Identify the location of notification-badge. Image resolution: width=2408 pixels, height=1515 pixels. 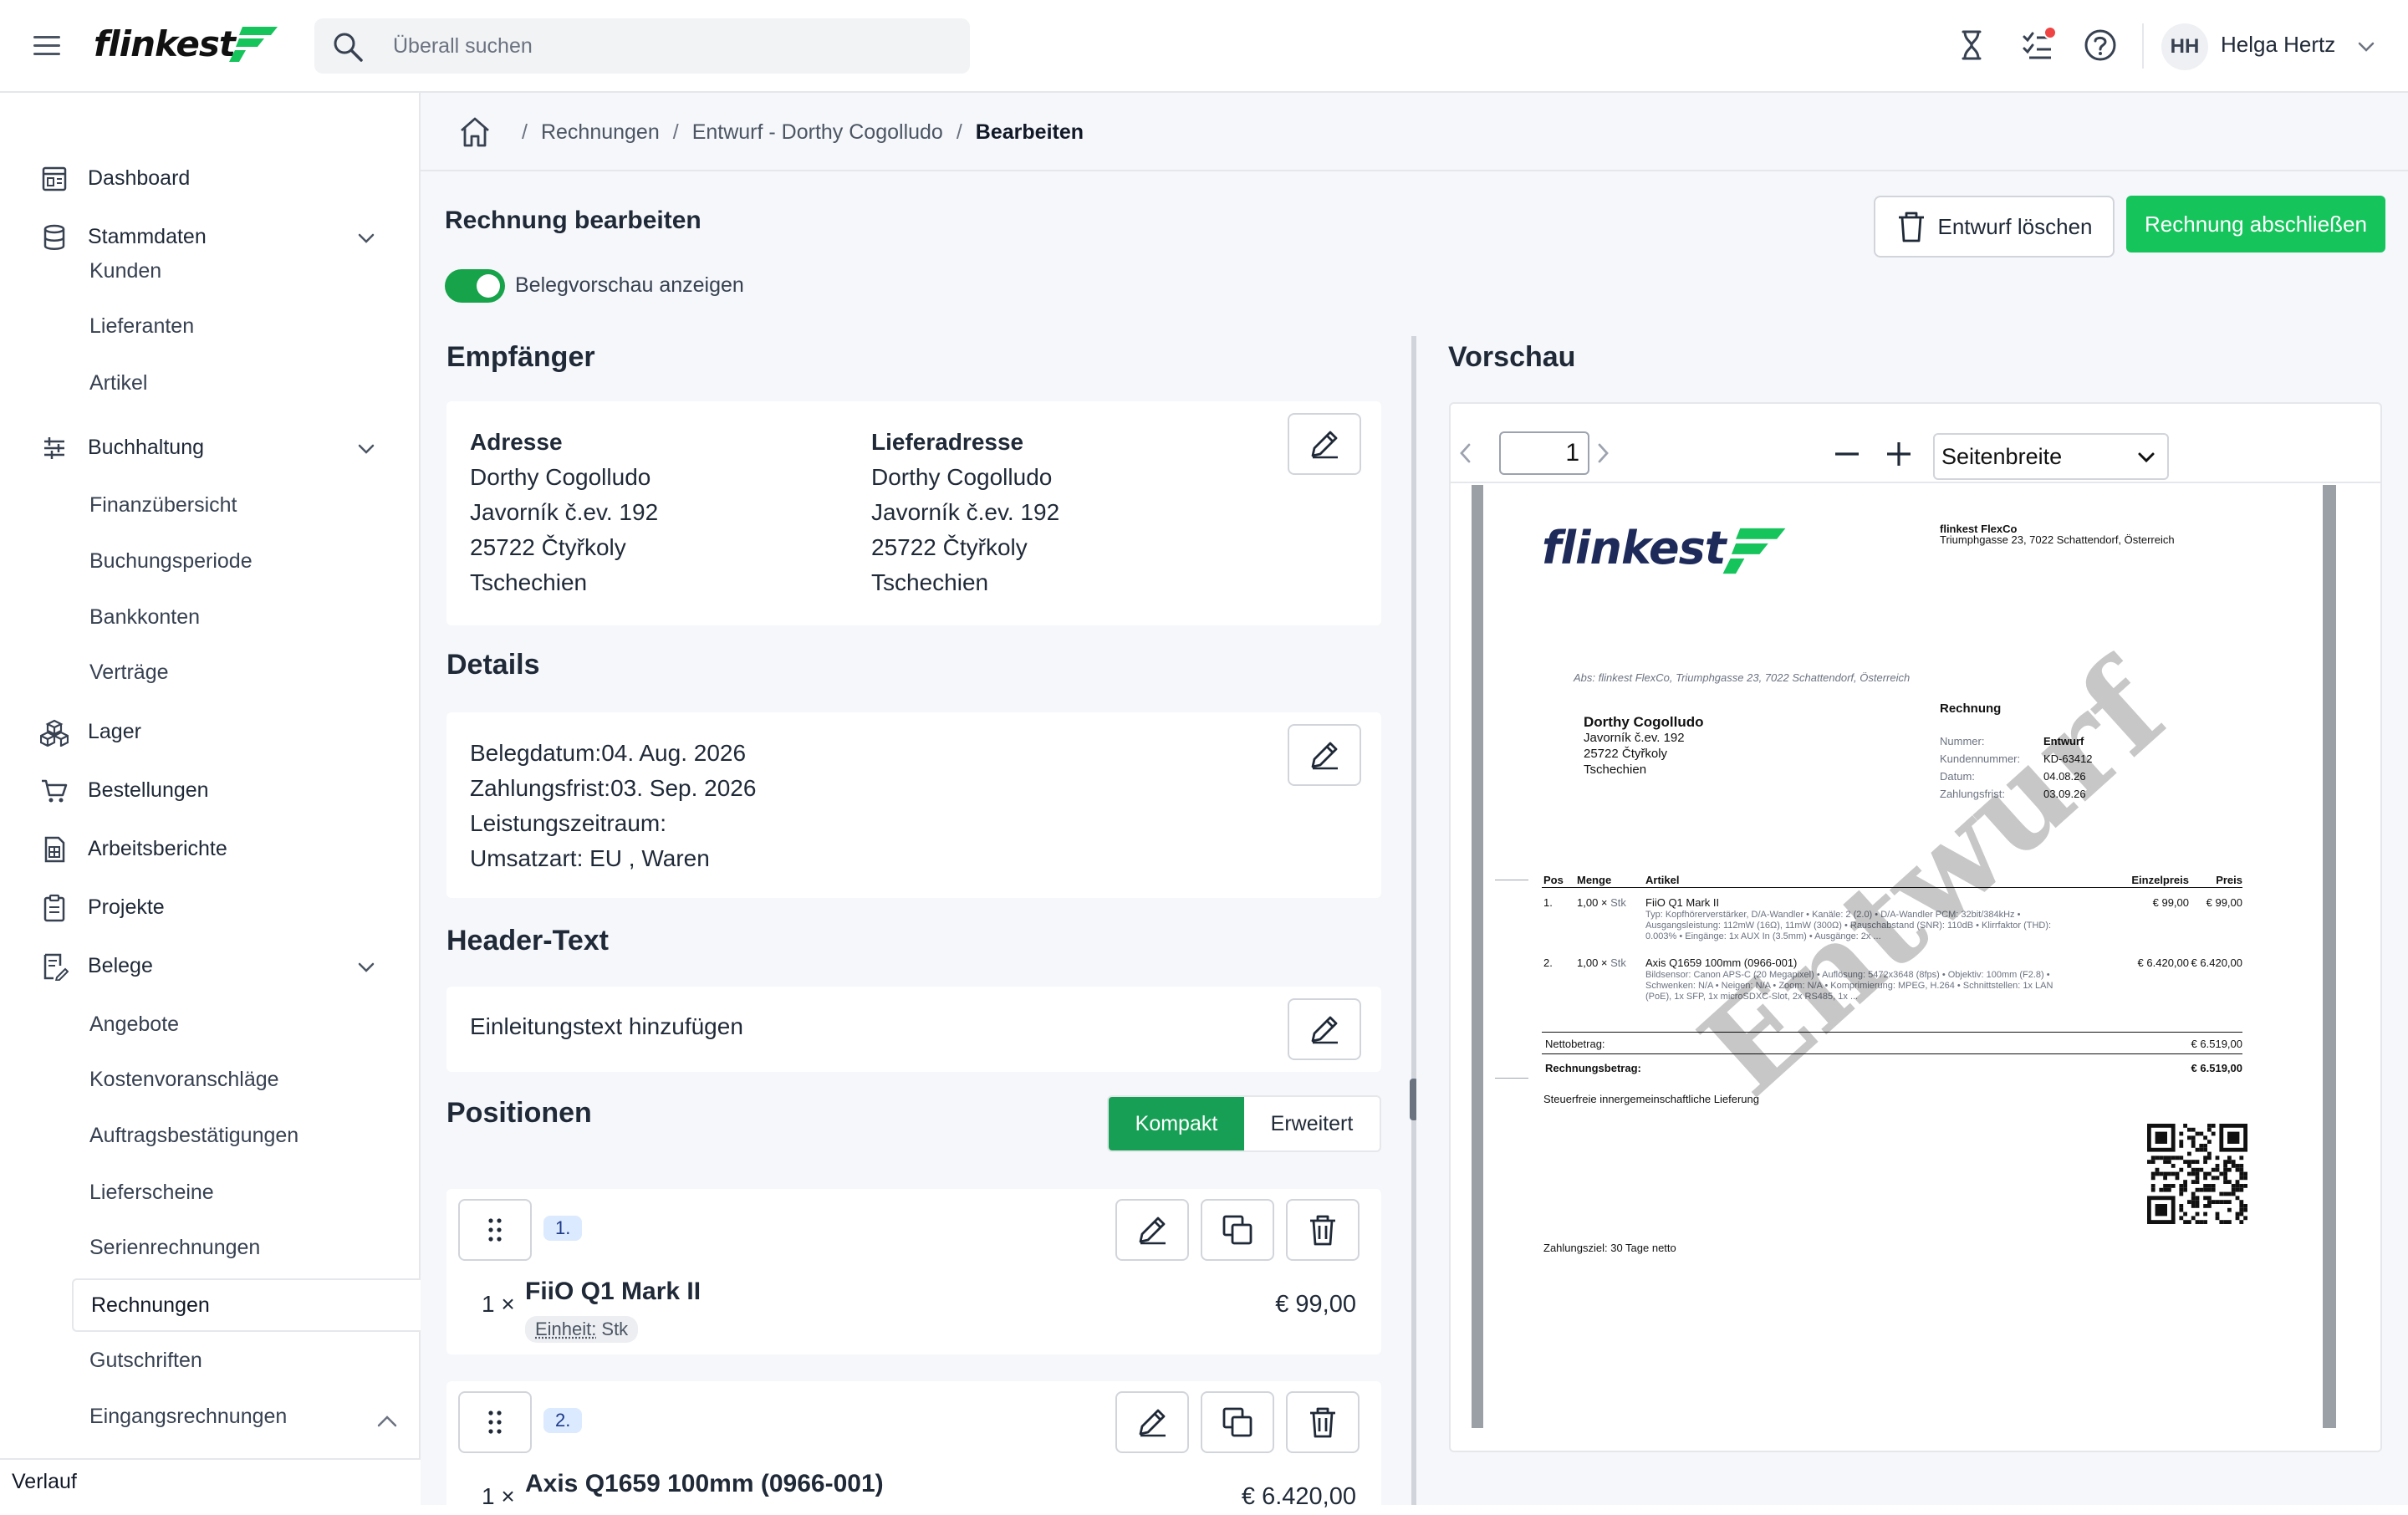
(2050, 32).